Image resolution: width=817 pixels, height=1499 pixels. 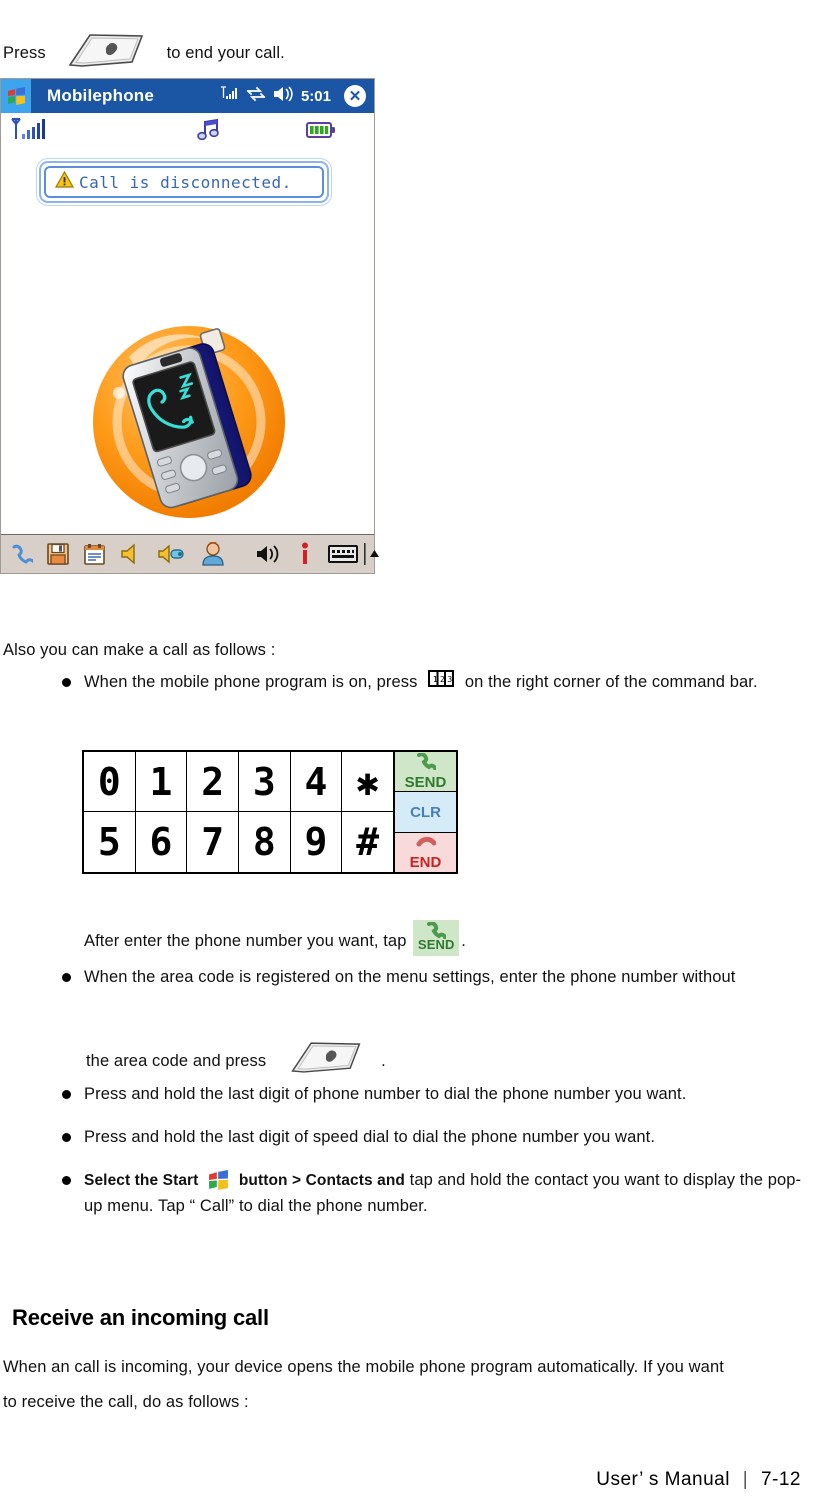 I want to click on section-paragraph-line-2: to receive the call, do as follows :, so click(x=126, y=1402).